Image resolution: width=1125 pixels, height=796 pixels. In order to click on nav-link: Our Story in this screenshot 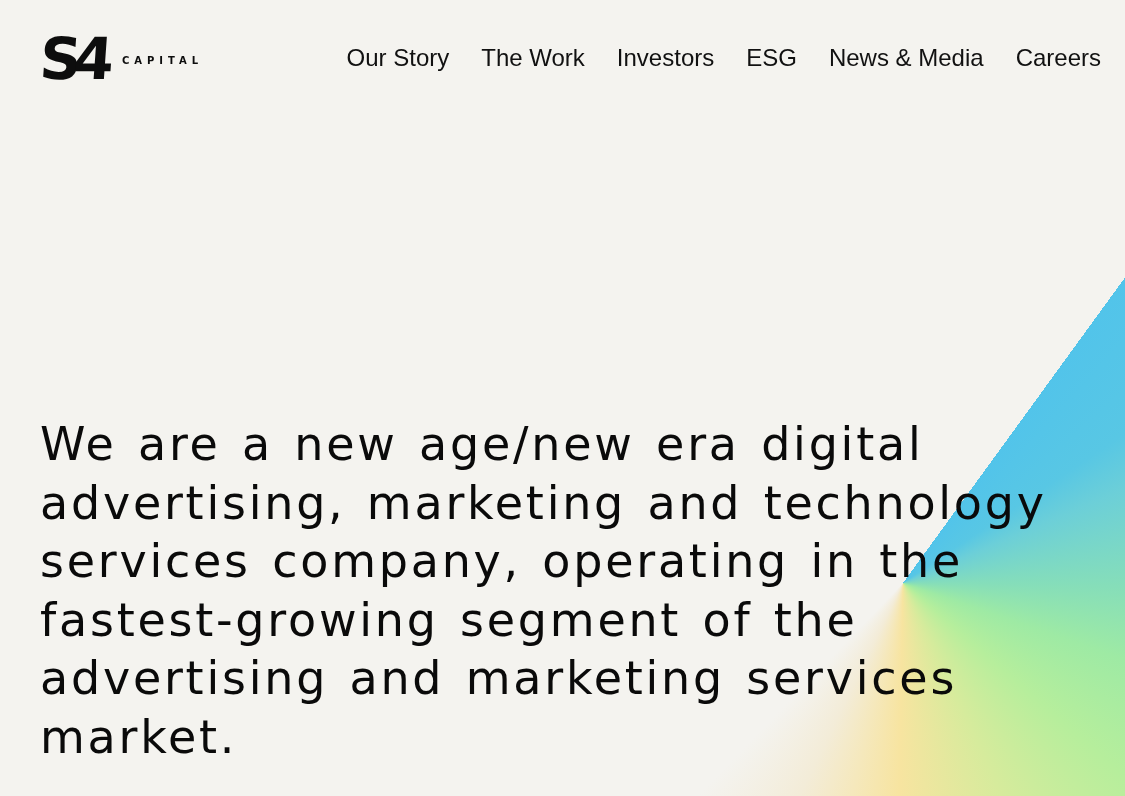, I will do `click(398, 58)`.